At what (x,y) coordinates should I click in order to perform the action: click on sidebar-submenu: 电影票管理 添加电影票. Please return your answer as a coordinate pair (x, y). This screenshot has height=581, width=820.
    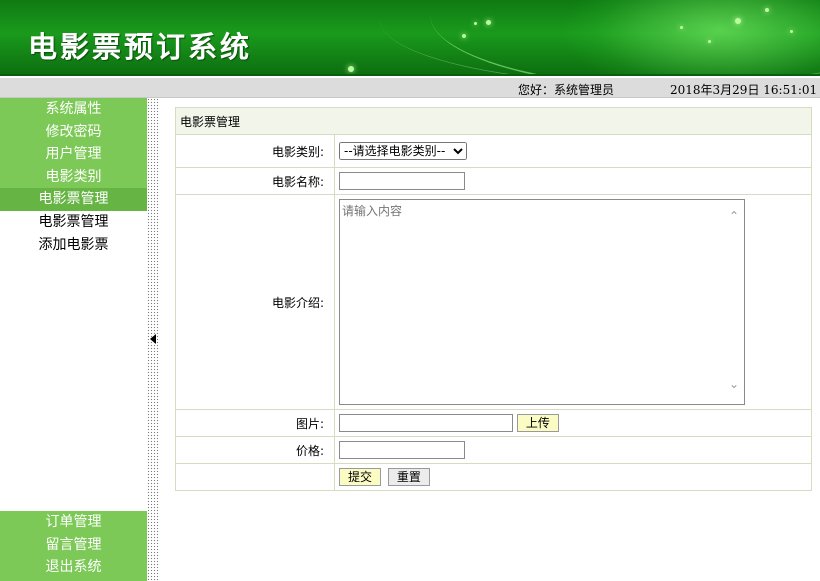
    Looking at the image, I should click on (73, 233).